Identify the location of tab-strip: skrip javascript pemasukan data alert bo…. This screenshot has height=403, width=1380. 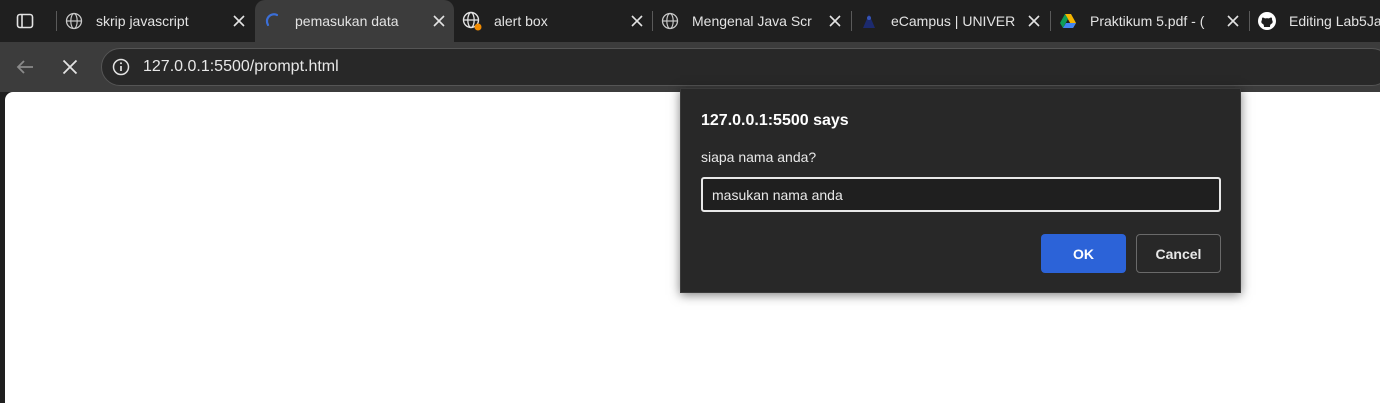
(690, 21).